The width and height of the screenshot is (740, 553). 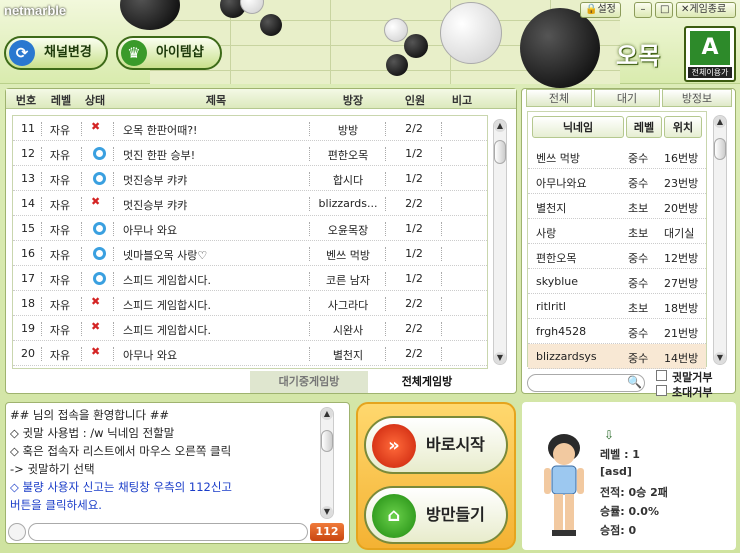 I want to click on chat-line: 버튼을 클릭하세요., so click(x=56, y=505).